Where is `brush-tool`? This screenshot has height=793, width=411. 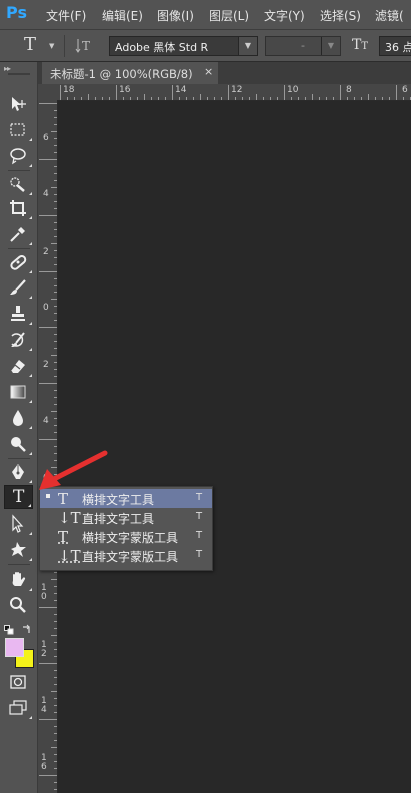 brush-tool is located at coordinates (18, 288).